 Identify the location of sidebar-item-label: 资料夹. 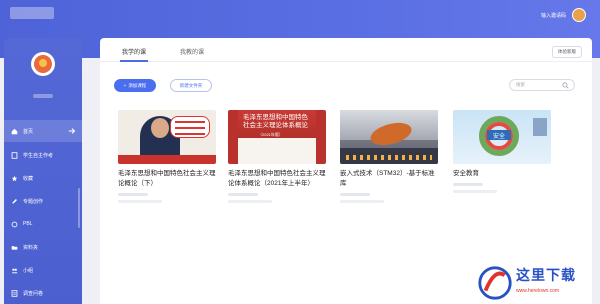
(31, 247).